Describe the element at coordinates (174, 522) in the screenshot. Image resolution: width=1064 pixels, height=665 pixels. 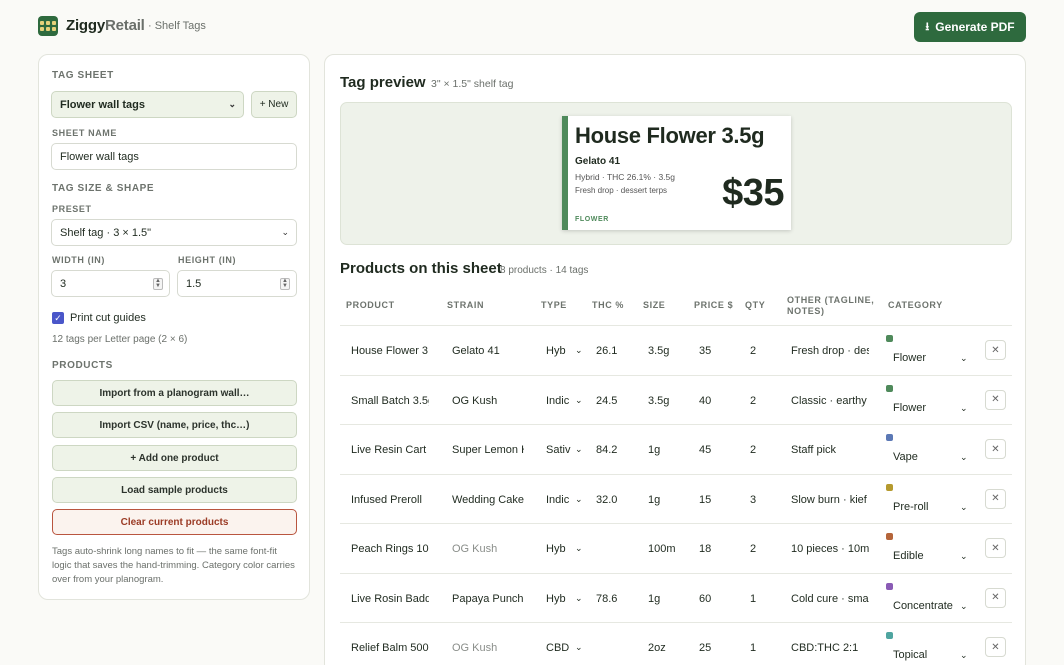
I see `clear-products-button: Clear current products` at that location.